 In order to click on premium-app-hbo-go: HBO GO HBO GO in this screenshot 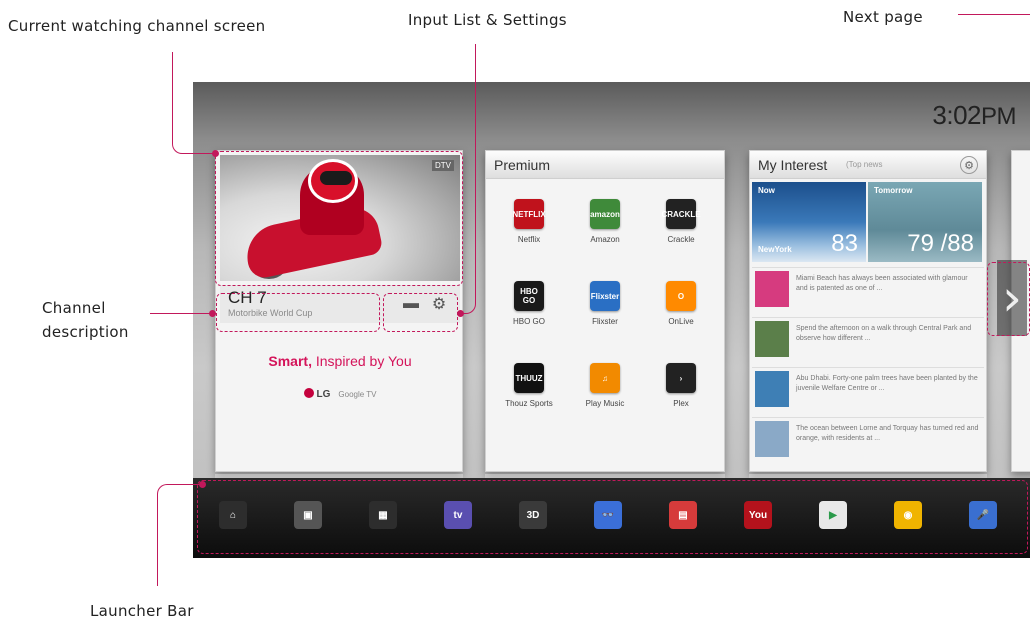, I will do `click(529, 303)`.